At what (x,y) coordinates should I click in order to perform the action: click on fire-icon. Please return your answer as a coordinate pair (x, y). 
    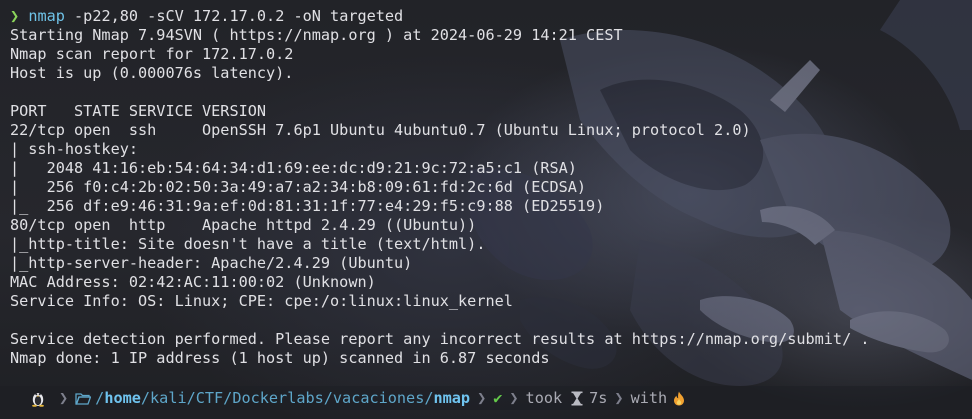
    Looking at the image, I should click on (679, 398).